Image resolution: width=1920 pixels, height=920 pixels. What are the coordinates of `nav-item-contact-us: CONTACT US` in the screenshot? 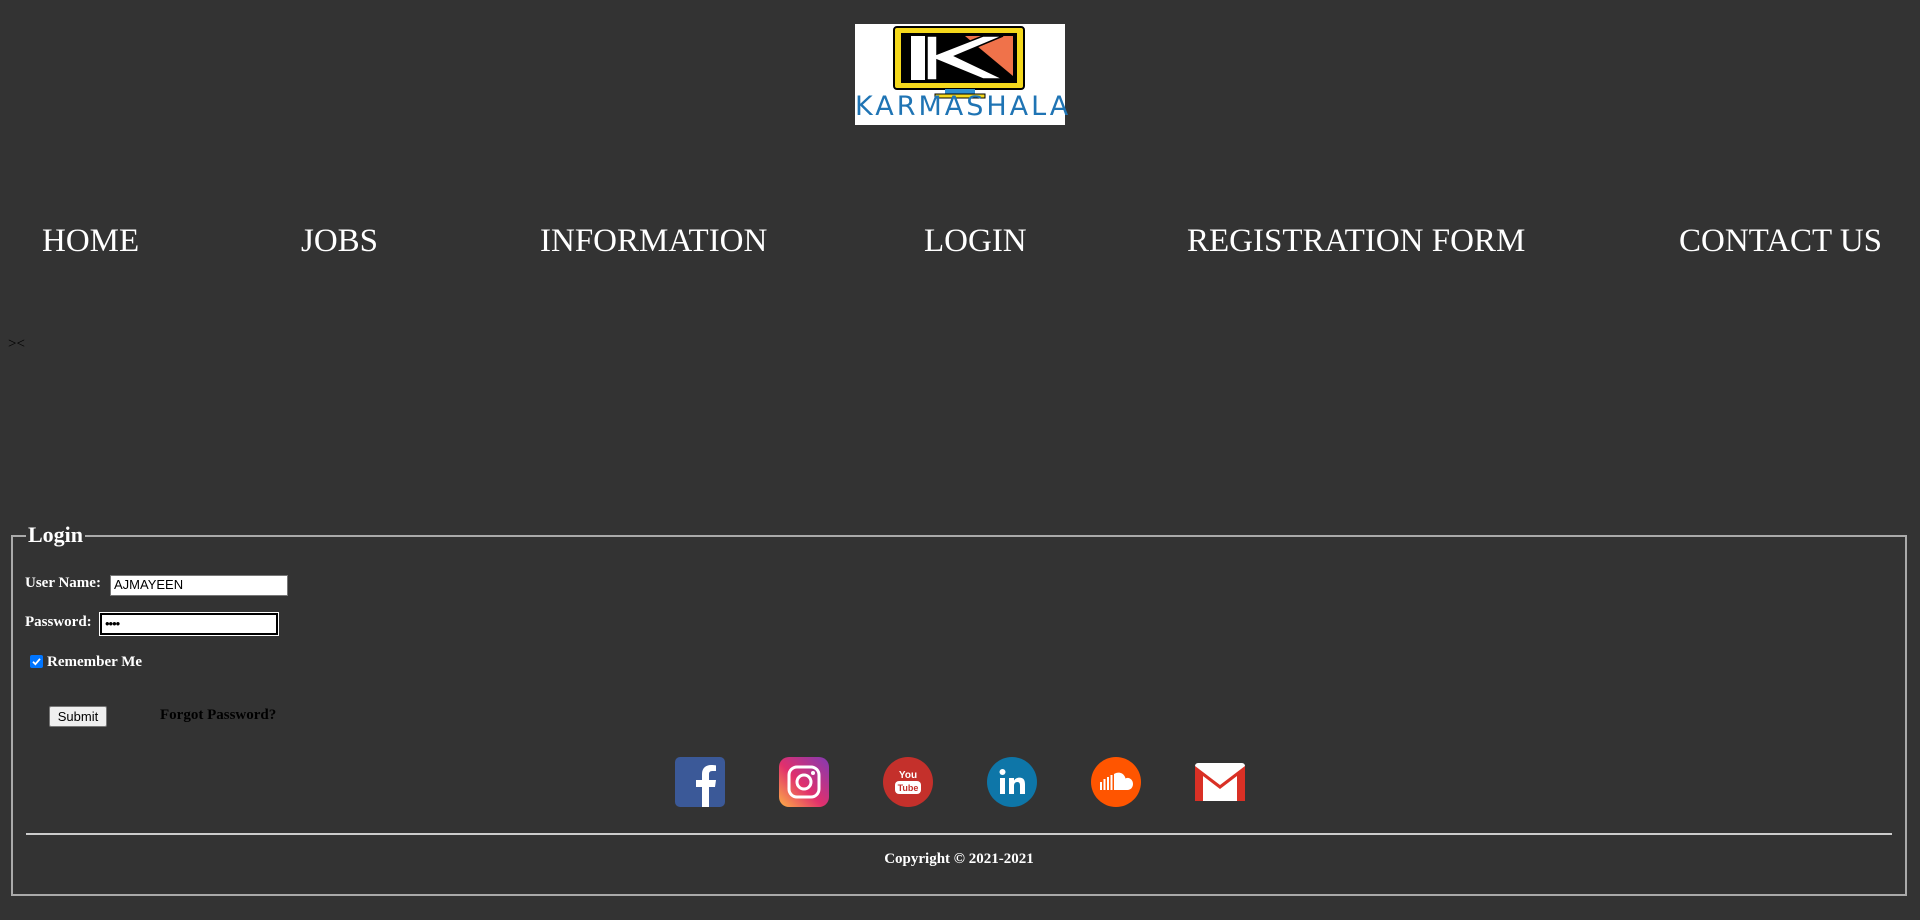 It's located at (1780, 241).